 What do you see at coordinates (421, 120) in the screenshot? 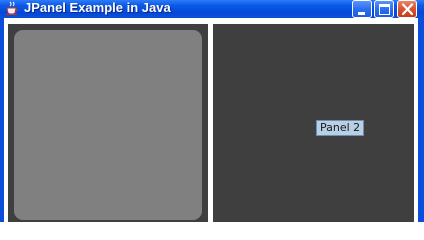
I see `window-frame-right` at bounding box center [421, 120].